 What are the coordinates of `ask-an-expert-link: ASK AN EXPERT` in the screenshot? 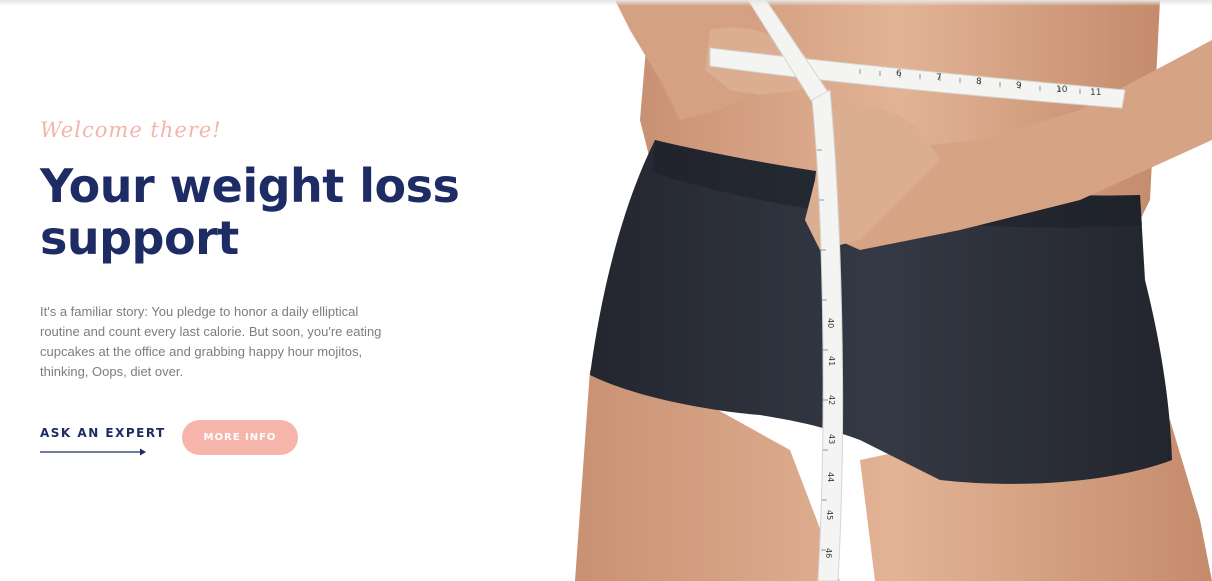 It's located at (103, 433).